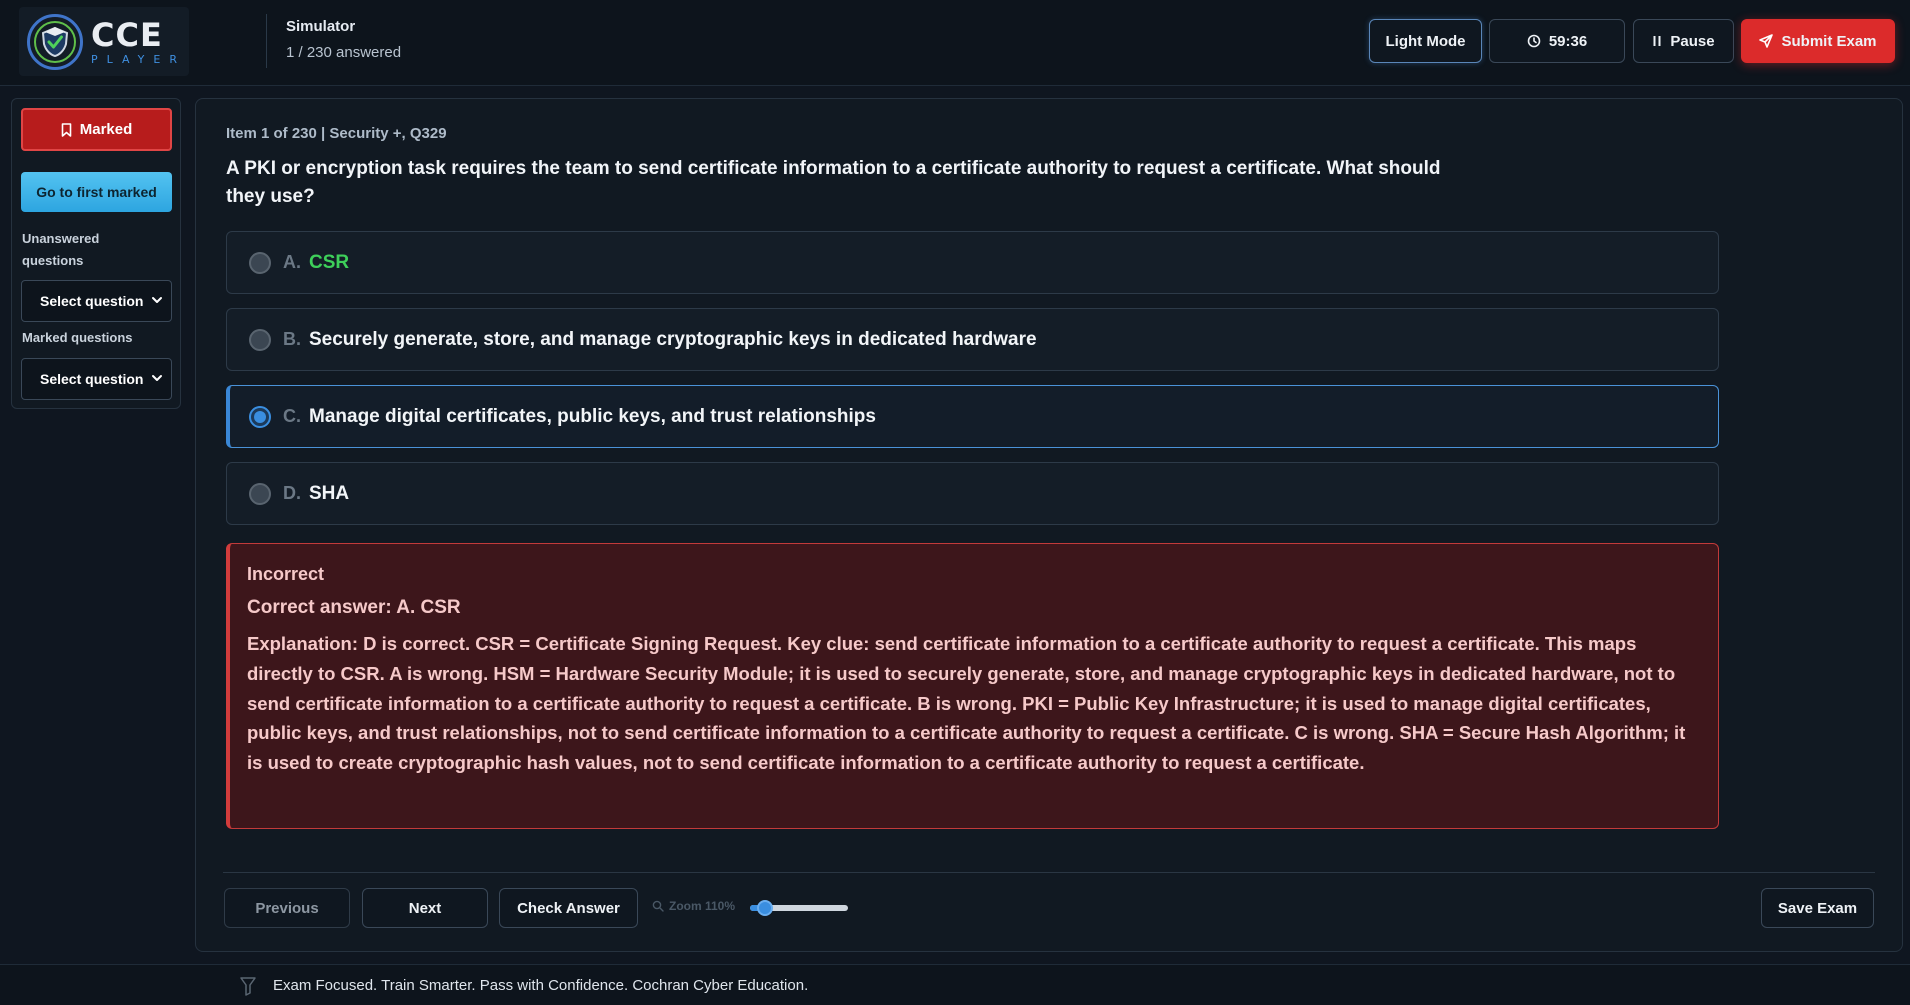 The image size is (1910, 1005). I want to click on light-mode-label: Light Mode, so click(1425, 41).